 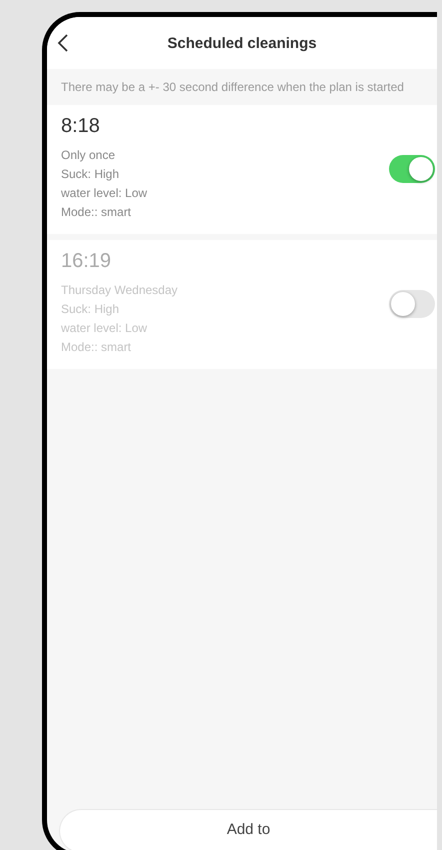 I want to click on schedule-card: 8:18 Only once Suck: High water level: Low Mode:: smart, so click(x=242, y=169).